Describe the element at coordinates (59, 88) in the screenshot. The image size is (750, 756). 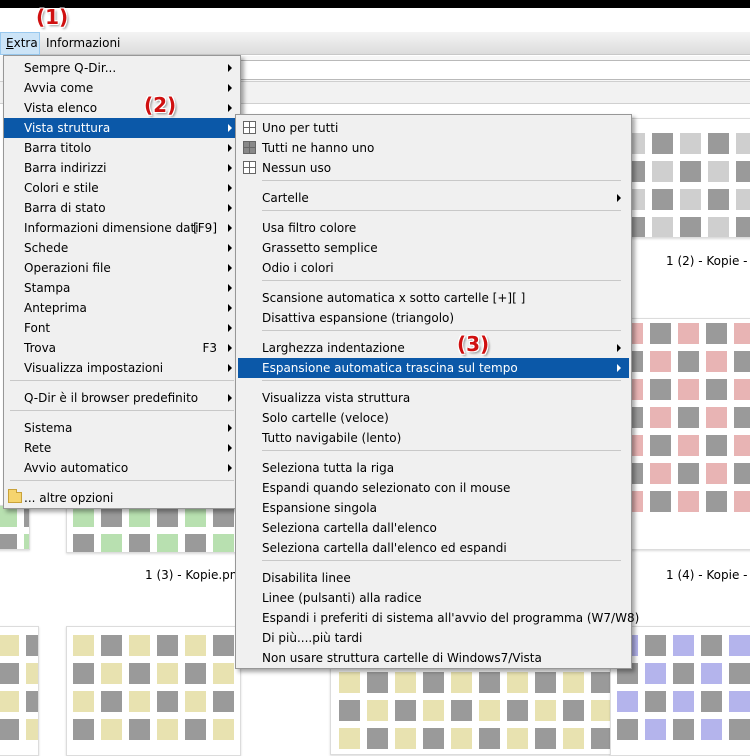
I see `menu-item-label: Avvia come` at that location.